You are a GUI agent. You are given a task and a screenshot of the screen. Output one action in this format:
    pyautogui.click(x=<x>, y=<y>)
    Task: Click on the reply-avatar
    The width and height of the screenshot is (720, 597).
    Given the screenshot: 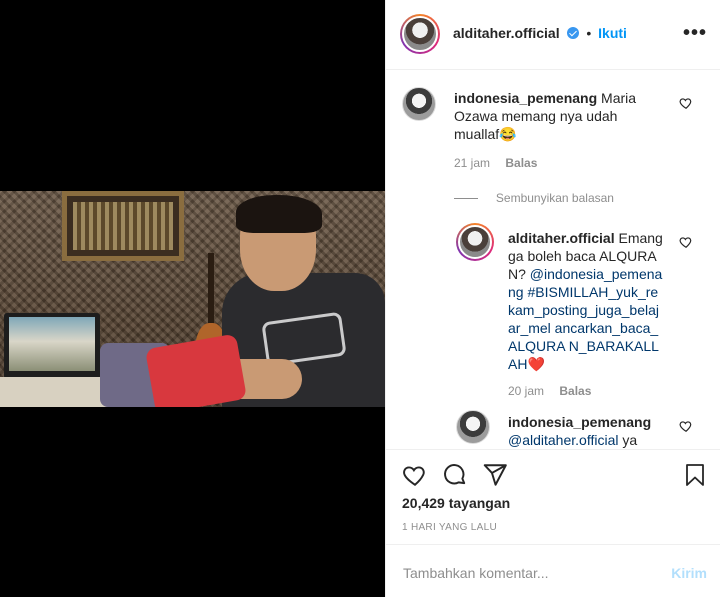 What is the action you would take?
    pyautogui.click(x=475, y=242)
    